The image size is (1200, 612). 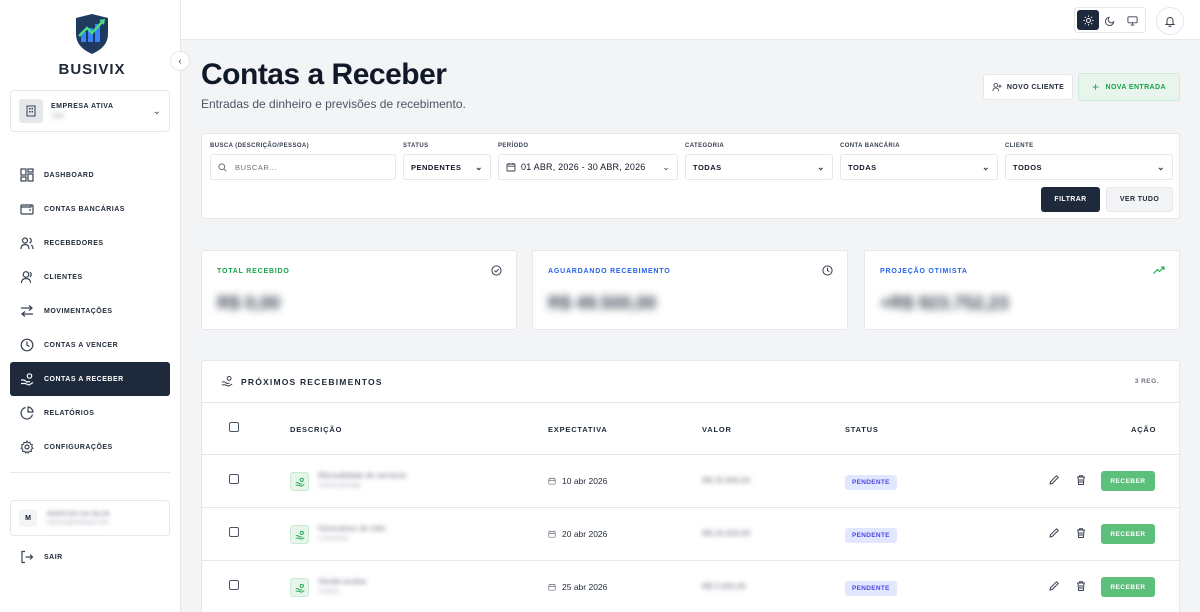 What do you see at coordinates (63, 277) in the screenshot?
I see `sidebar-item-label: CLIENTES` at bounding box center [63, 277].